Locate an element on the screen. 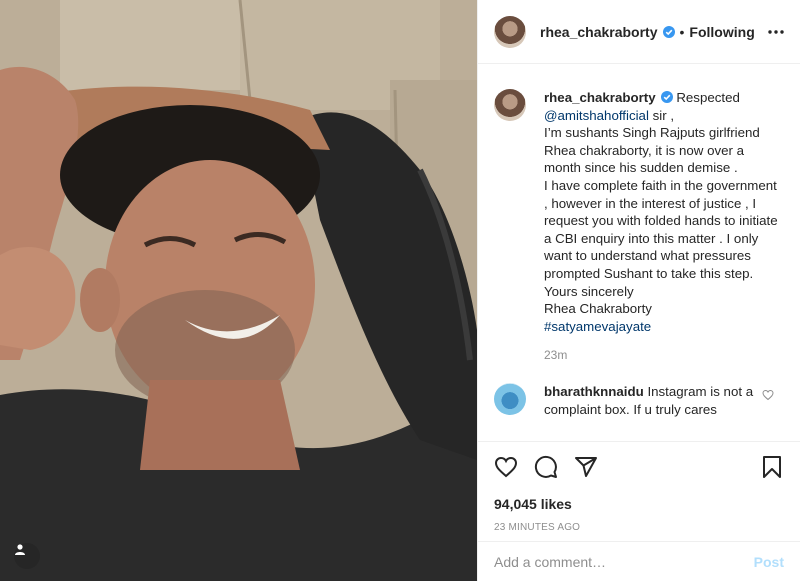 The image size is (800, 581). mention-link: @amitshahofficial is located at coordinates (596, 115).